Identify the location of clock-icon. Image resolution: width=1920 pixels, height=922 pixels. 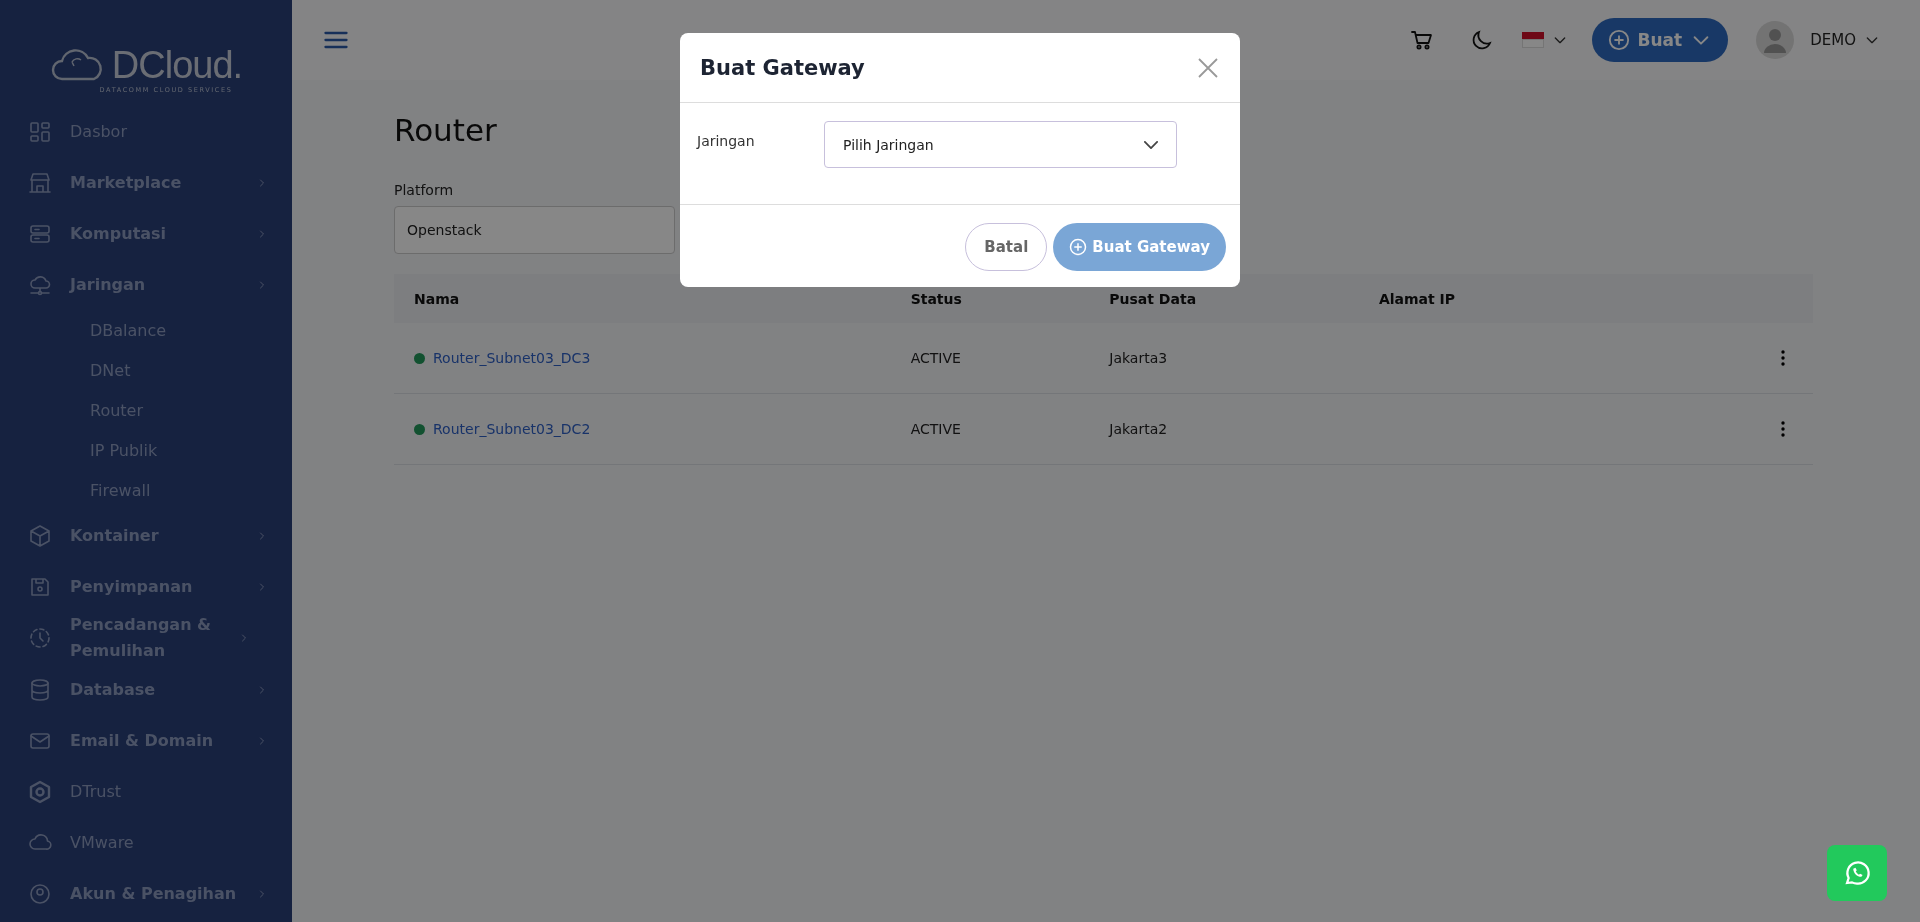
(40, 638).